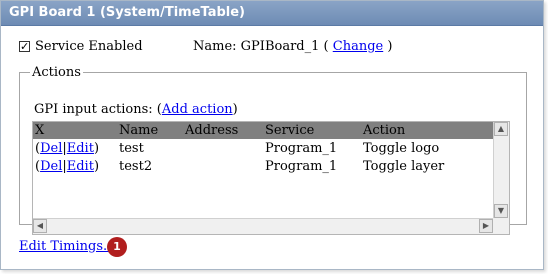 This screenshot has height=274, width=548. What do you see at coordinates (131, 148) in the screenshot?
I see `row-name: test` at bounding box center [131, 148].